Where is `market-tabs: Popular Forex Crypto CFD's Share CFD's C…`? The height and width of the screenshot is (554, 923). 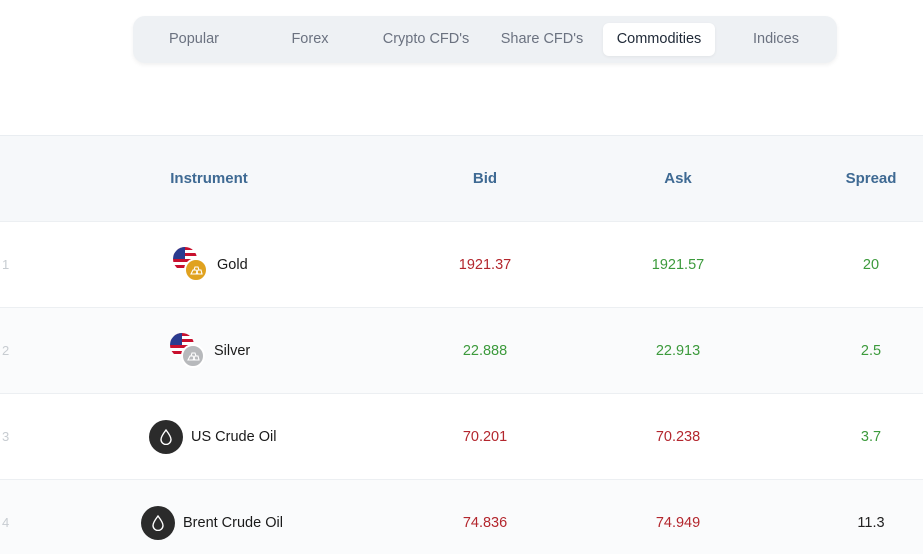
market-tabs: Popular Forex Crypto CFD's Share CFD's C… is located at coordinates (485, 39).